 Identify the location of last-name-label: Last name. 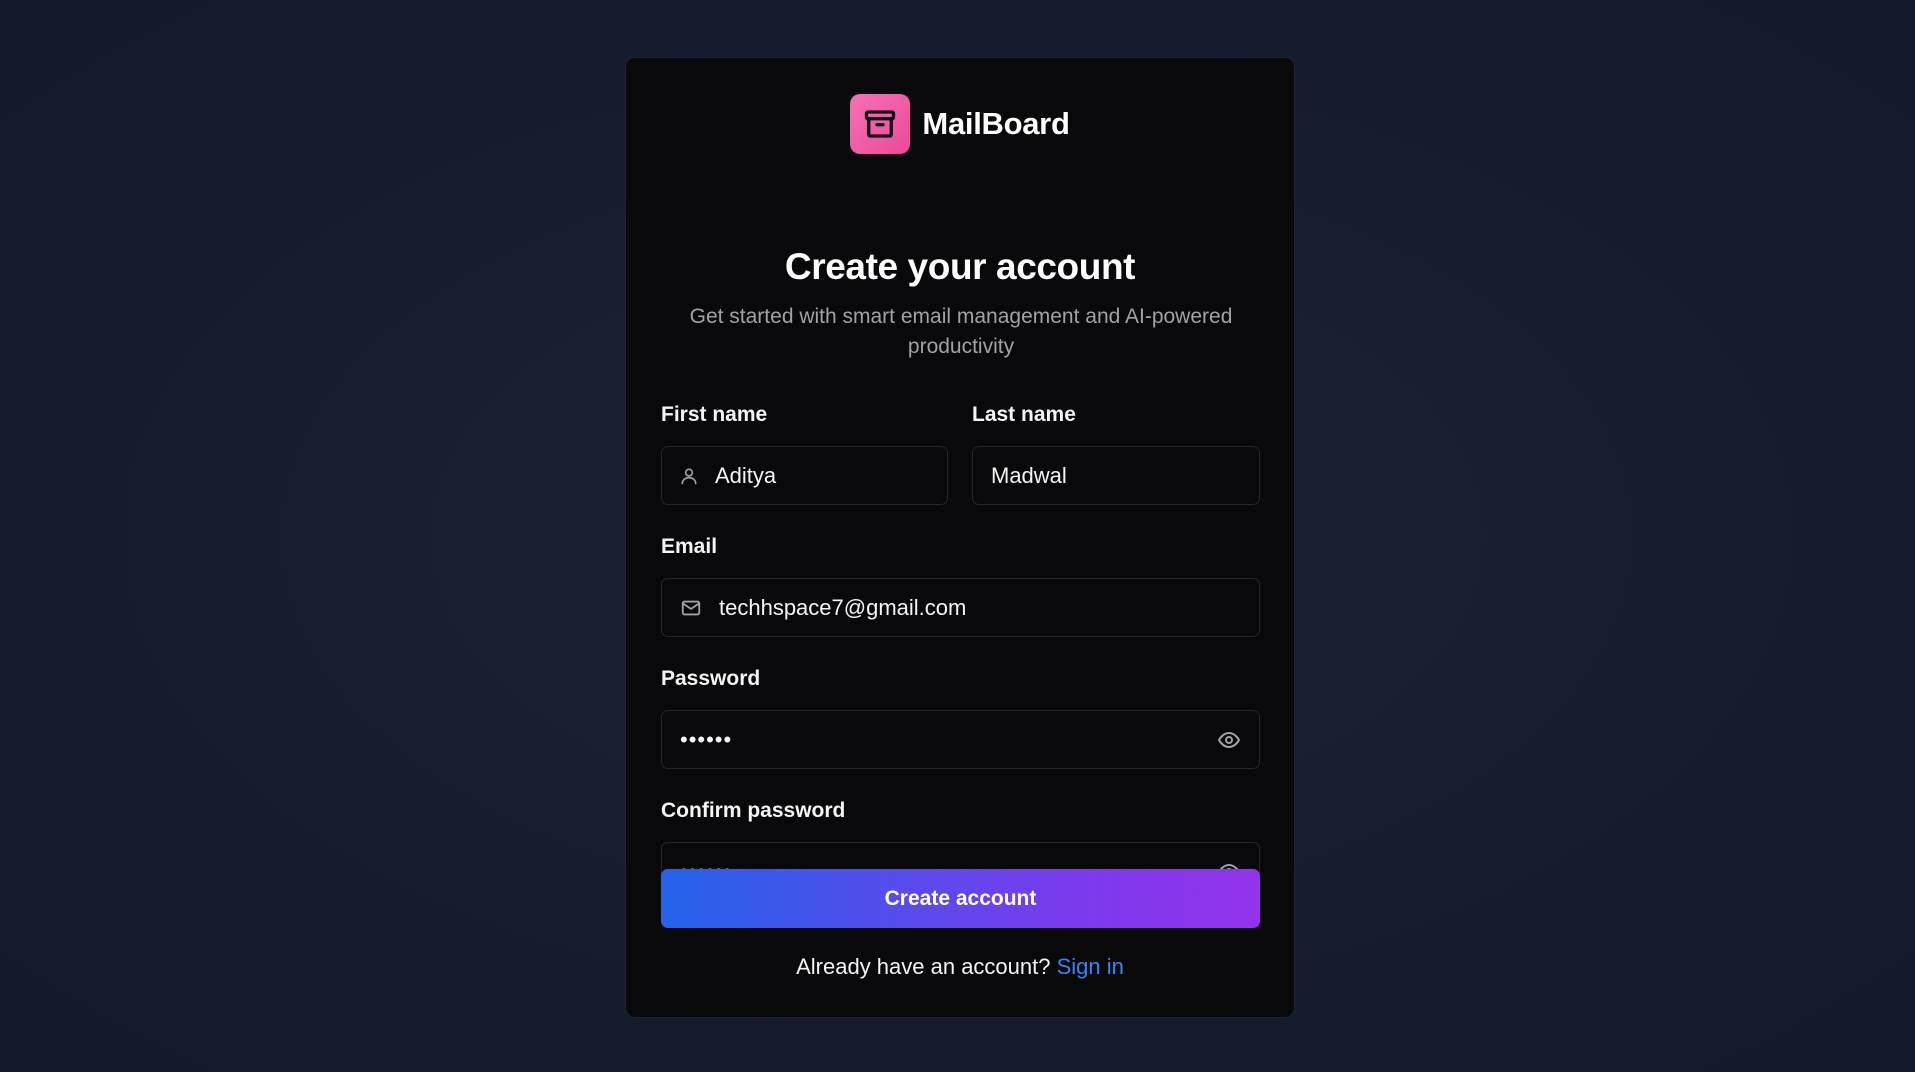
(1024, 414).